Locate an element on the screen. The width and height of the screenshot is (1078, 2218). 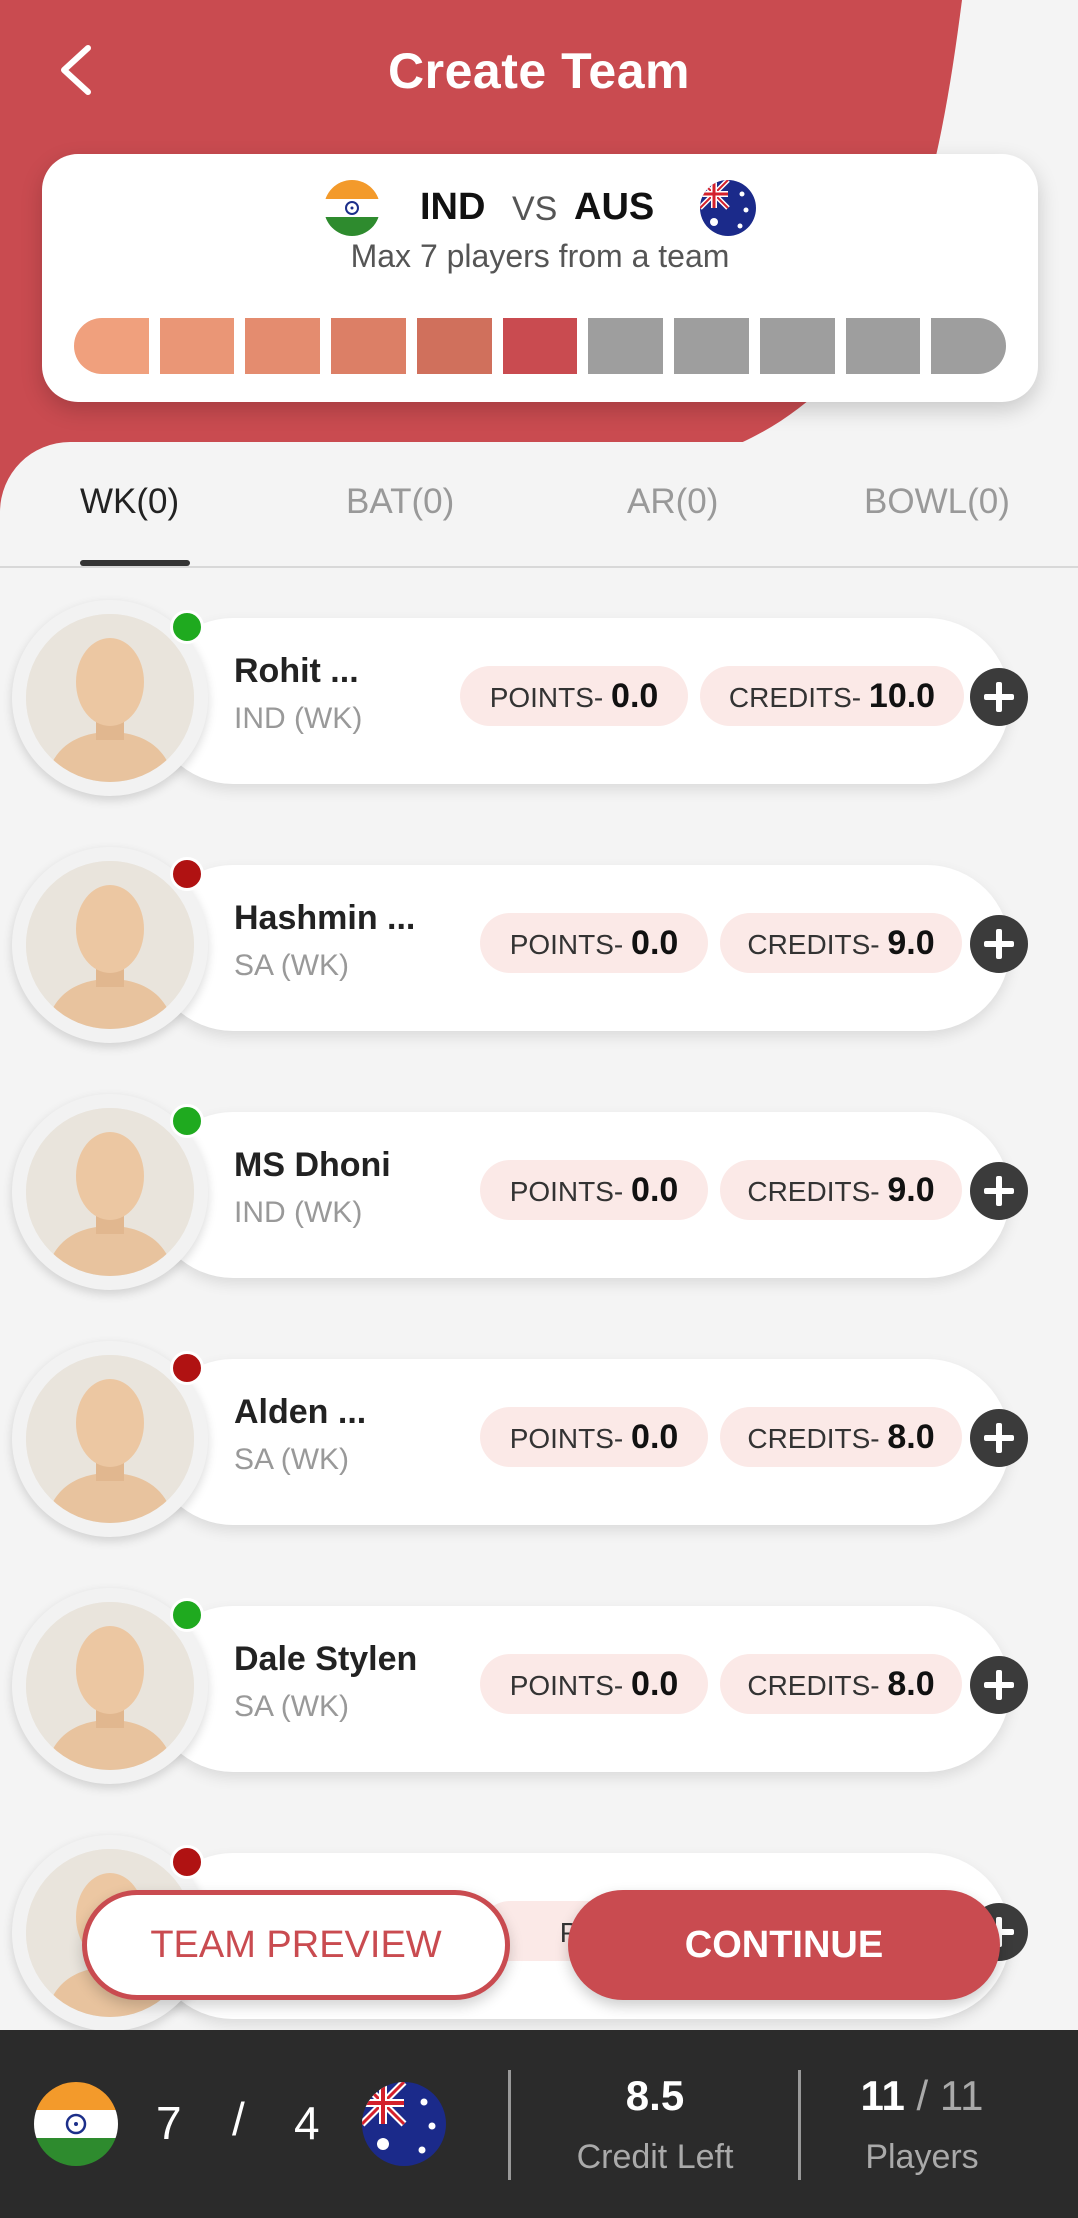
match-card: IND VS AUS Max 7 players from a team is located at coordinates (540, 278).